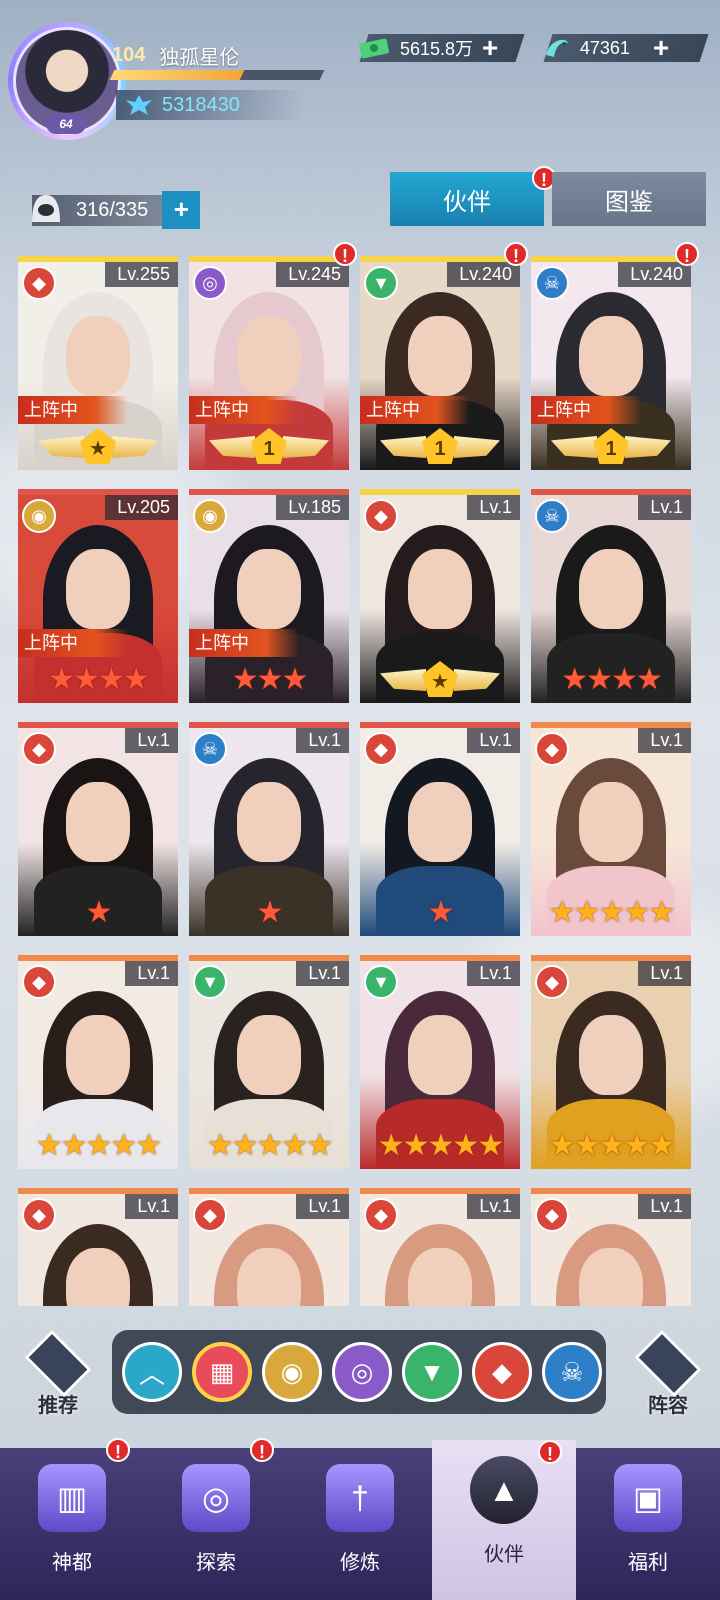  What do you see at coordinates (312, 507) in the screenshot?
I see `partner-level: Lv.185` at bounding box center [312, 507].